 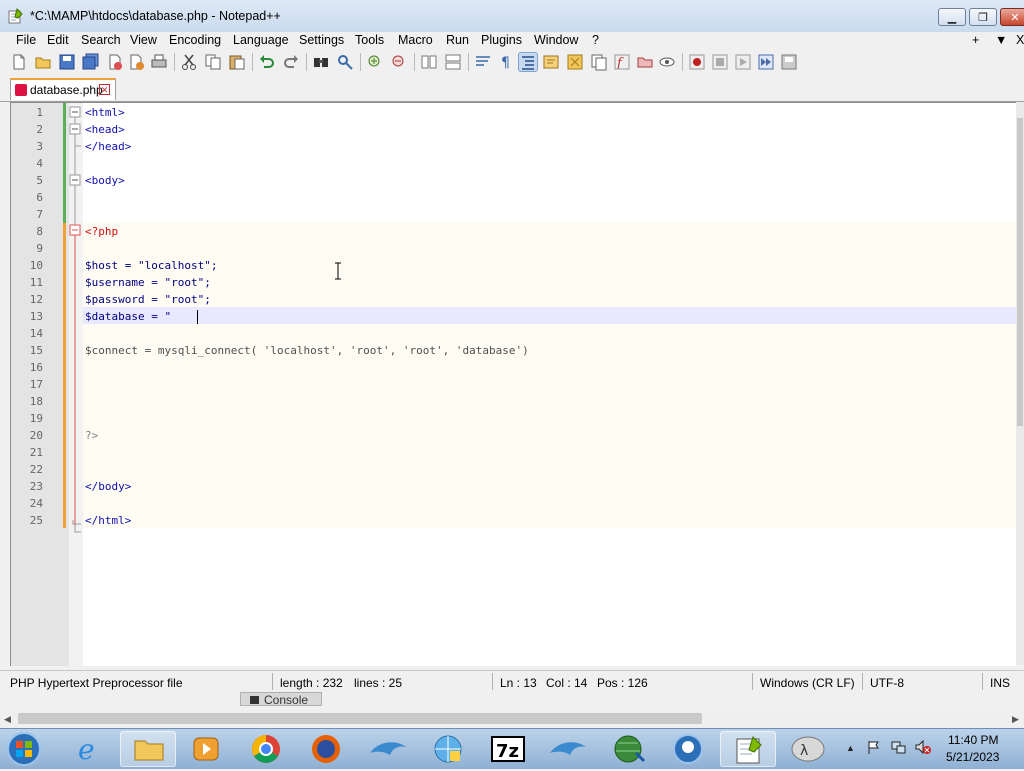 What do you see at coordinates (789, 62) in the screenshot?
I see `save-macro-icon` at bounding box center [789, 62].